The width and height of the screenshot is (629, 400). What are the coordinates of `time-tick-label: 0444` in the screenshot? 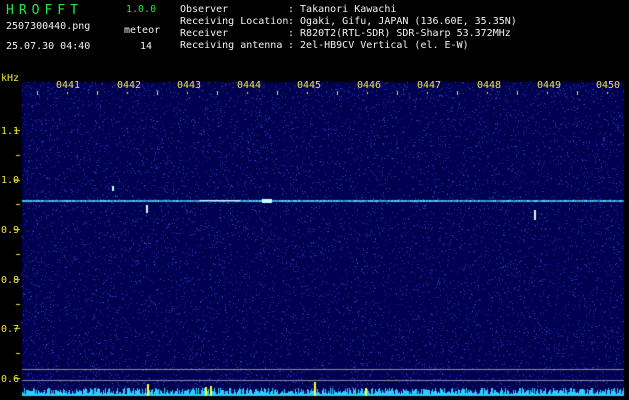 It's located at (249, 85).